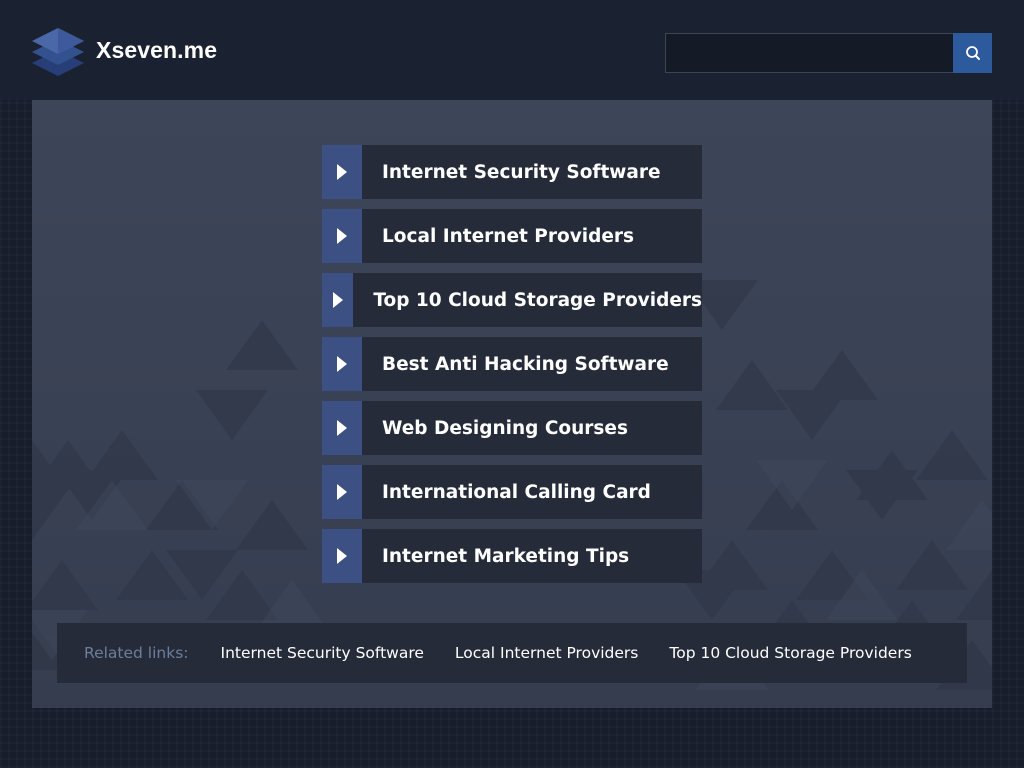 The height and width of the screenshot is (768, 1024). Describe the element at coordinates (790, 653) in the screenshot. I see `related-link: Top 10 Cloud Storage Providers` at that location.